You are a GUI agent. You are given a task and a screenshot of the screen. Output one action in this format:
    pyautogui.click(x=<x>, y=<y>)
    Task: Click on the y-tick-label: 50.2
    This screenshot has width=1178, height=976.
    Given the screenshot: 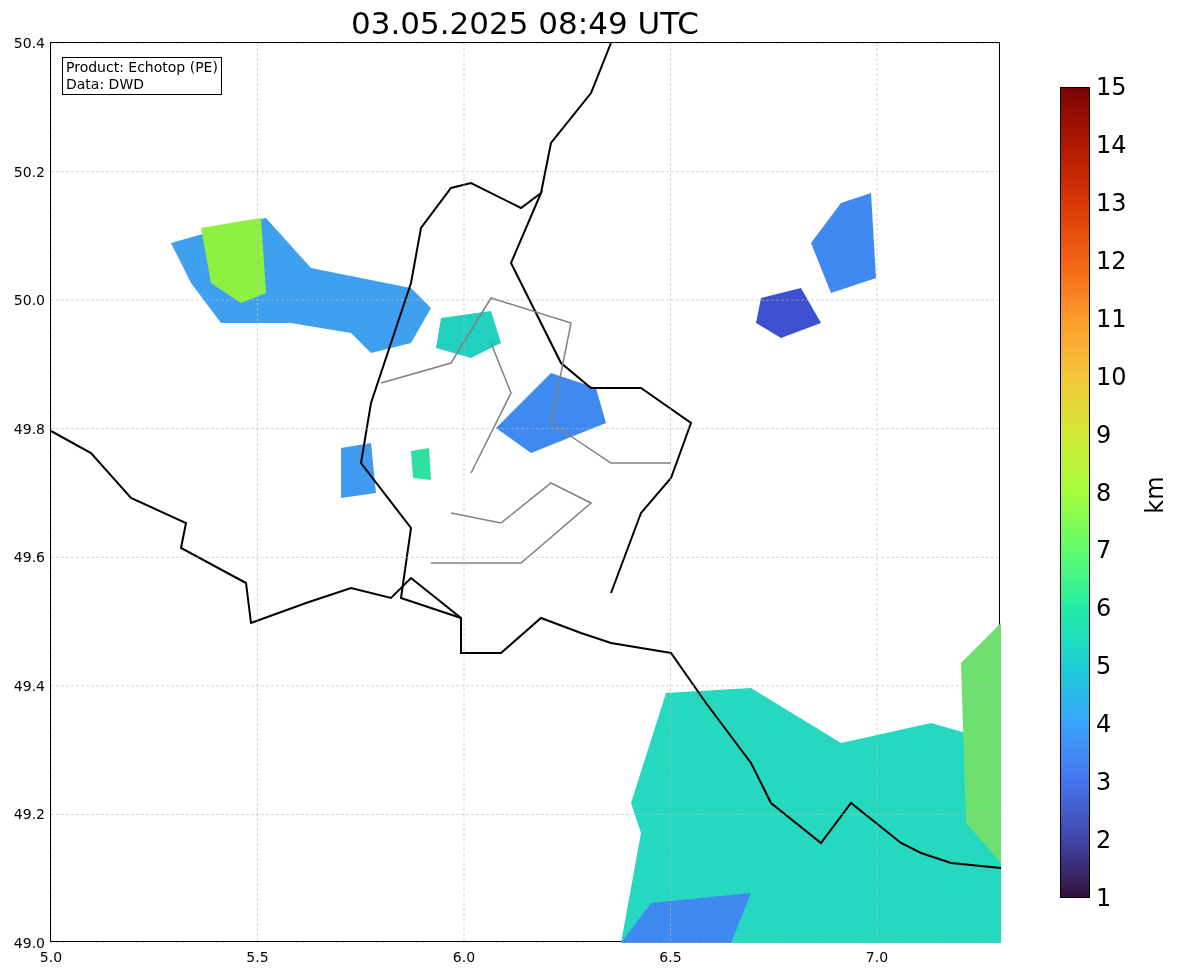 What is the action you would take?
    pyautogui.click(x=29, y=171)
    